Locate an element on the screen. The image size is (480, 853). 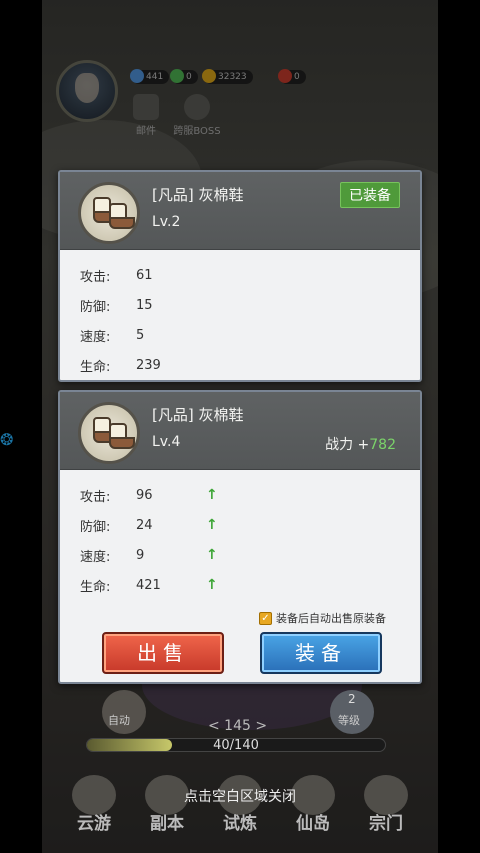
bottom-hud: 自动 2 等级 < 145 > 40/140 is located at coordinates (240, 721).